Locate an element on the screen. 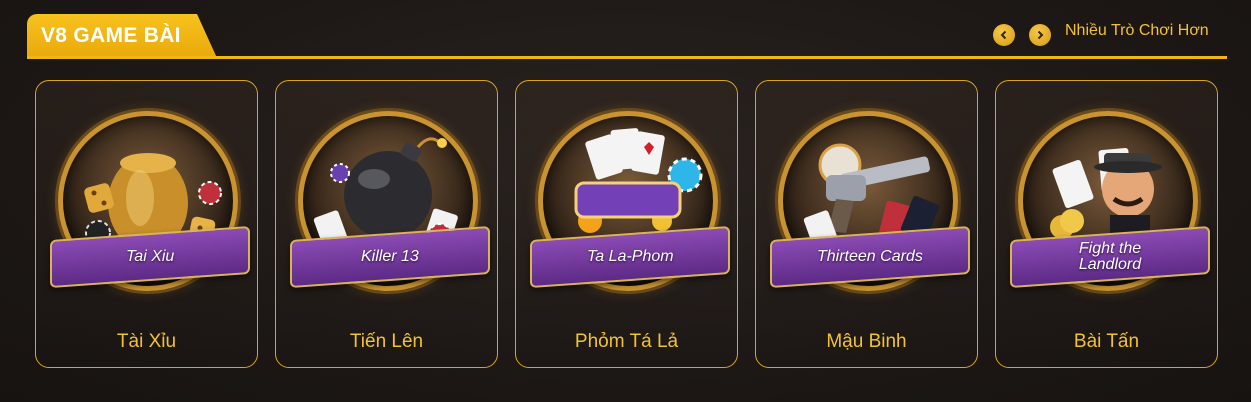  game-artwork: Thirteen Cards is located at coordinates (870, 203).